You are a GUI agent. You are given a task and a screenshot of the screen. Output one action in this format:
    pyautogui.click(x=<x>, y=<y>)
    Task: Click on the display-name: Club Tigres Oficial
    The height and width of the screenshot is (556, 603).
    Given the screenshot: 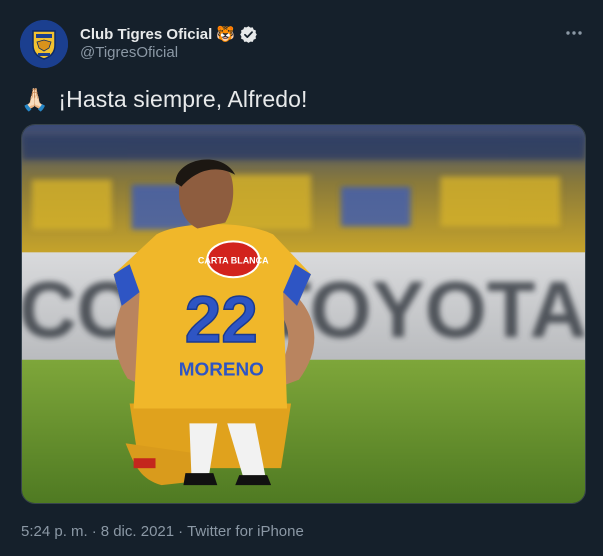 What is the action you would take?
    pyautogui.click(x=146, y=34)
    